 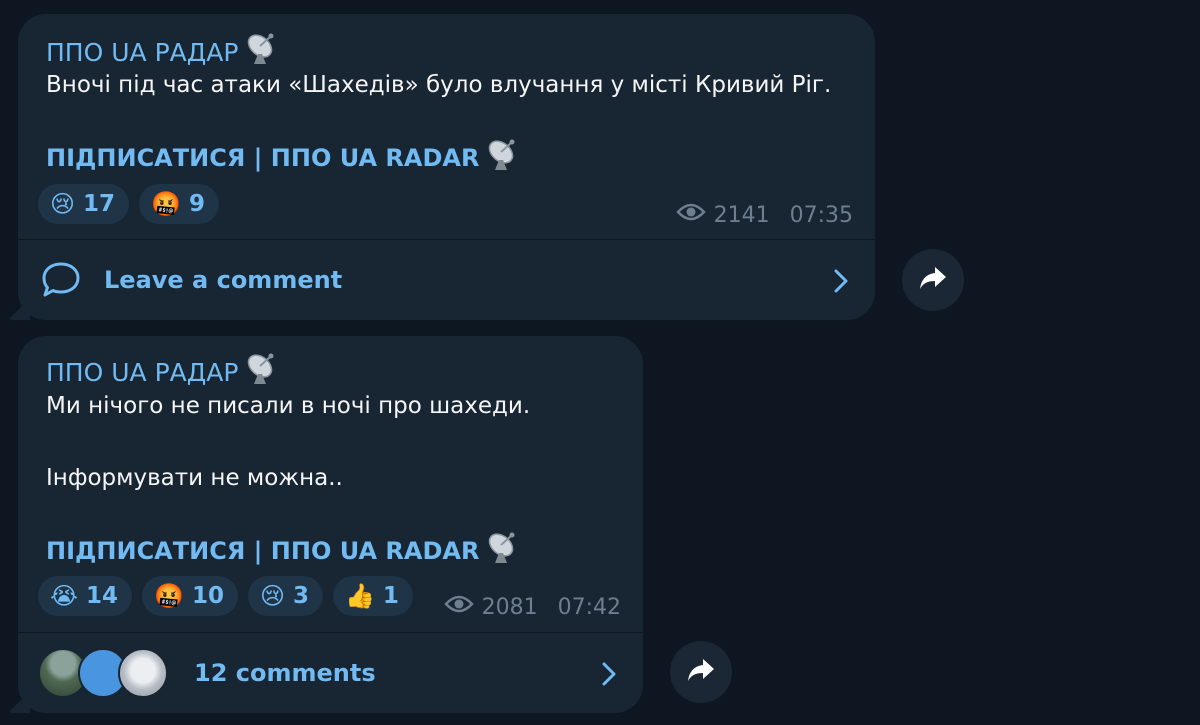 What do you see at coordinates (99, 204) in the screenshot?
I see `reaction-count: 17` at bounding box center [99, 204].